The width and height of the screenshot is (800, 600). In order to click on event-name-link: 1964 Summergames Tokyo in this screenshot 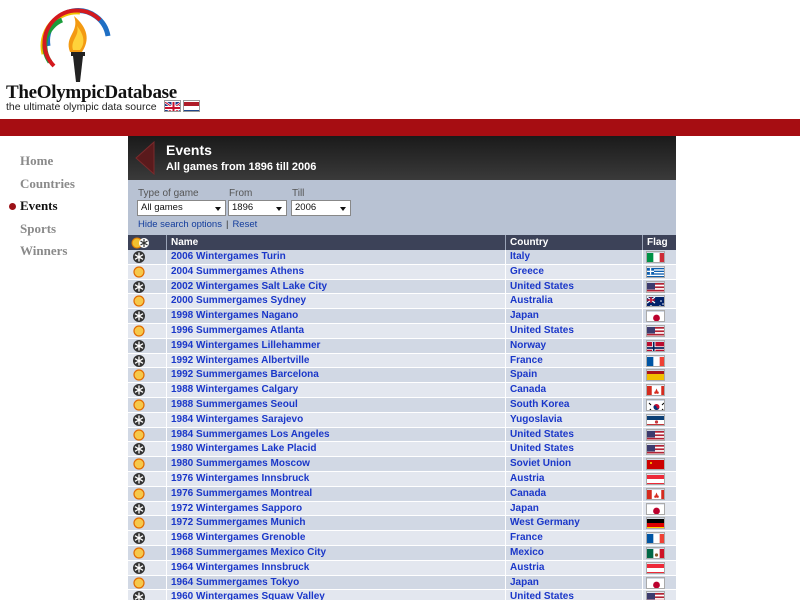, I will do `click(235, 583)`.